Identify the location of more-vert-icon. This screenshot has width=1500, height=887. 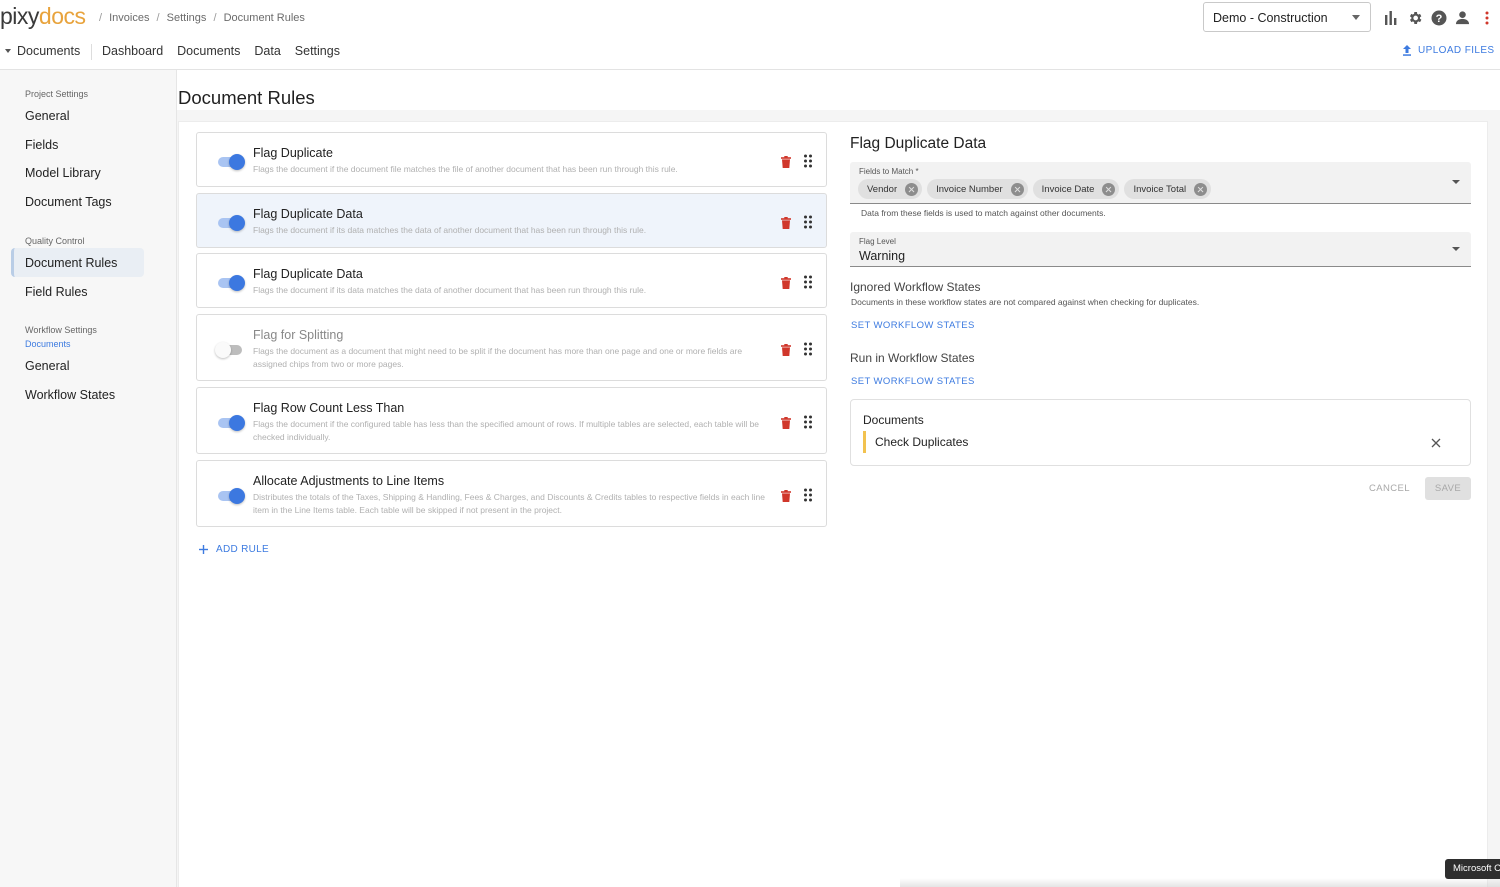
(1486, 17).